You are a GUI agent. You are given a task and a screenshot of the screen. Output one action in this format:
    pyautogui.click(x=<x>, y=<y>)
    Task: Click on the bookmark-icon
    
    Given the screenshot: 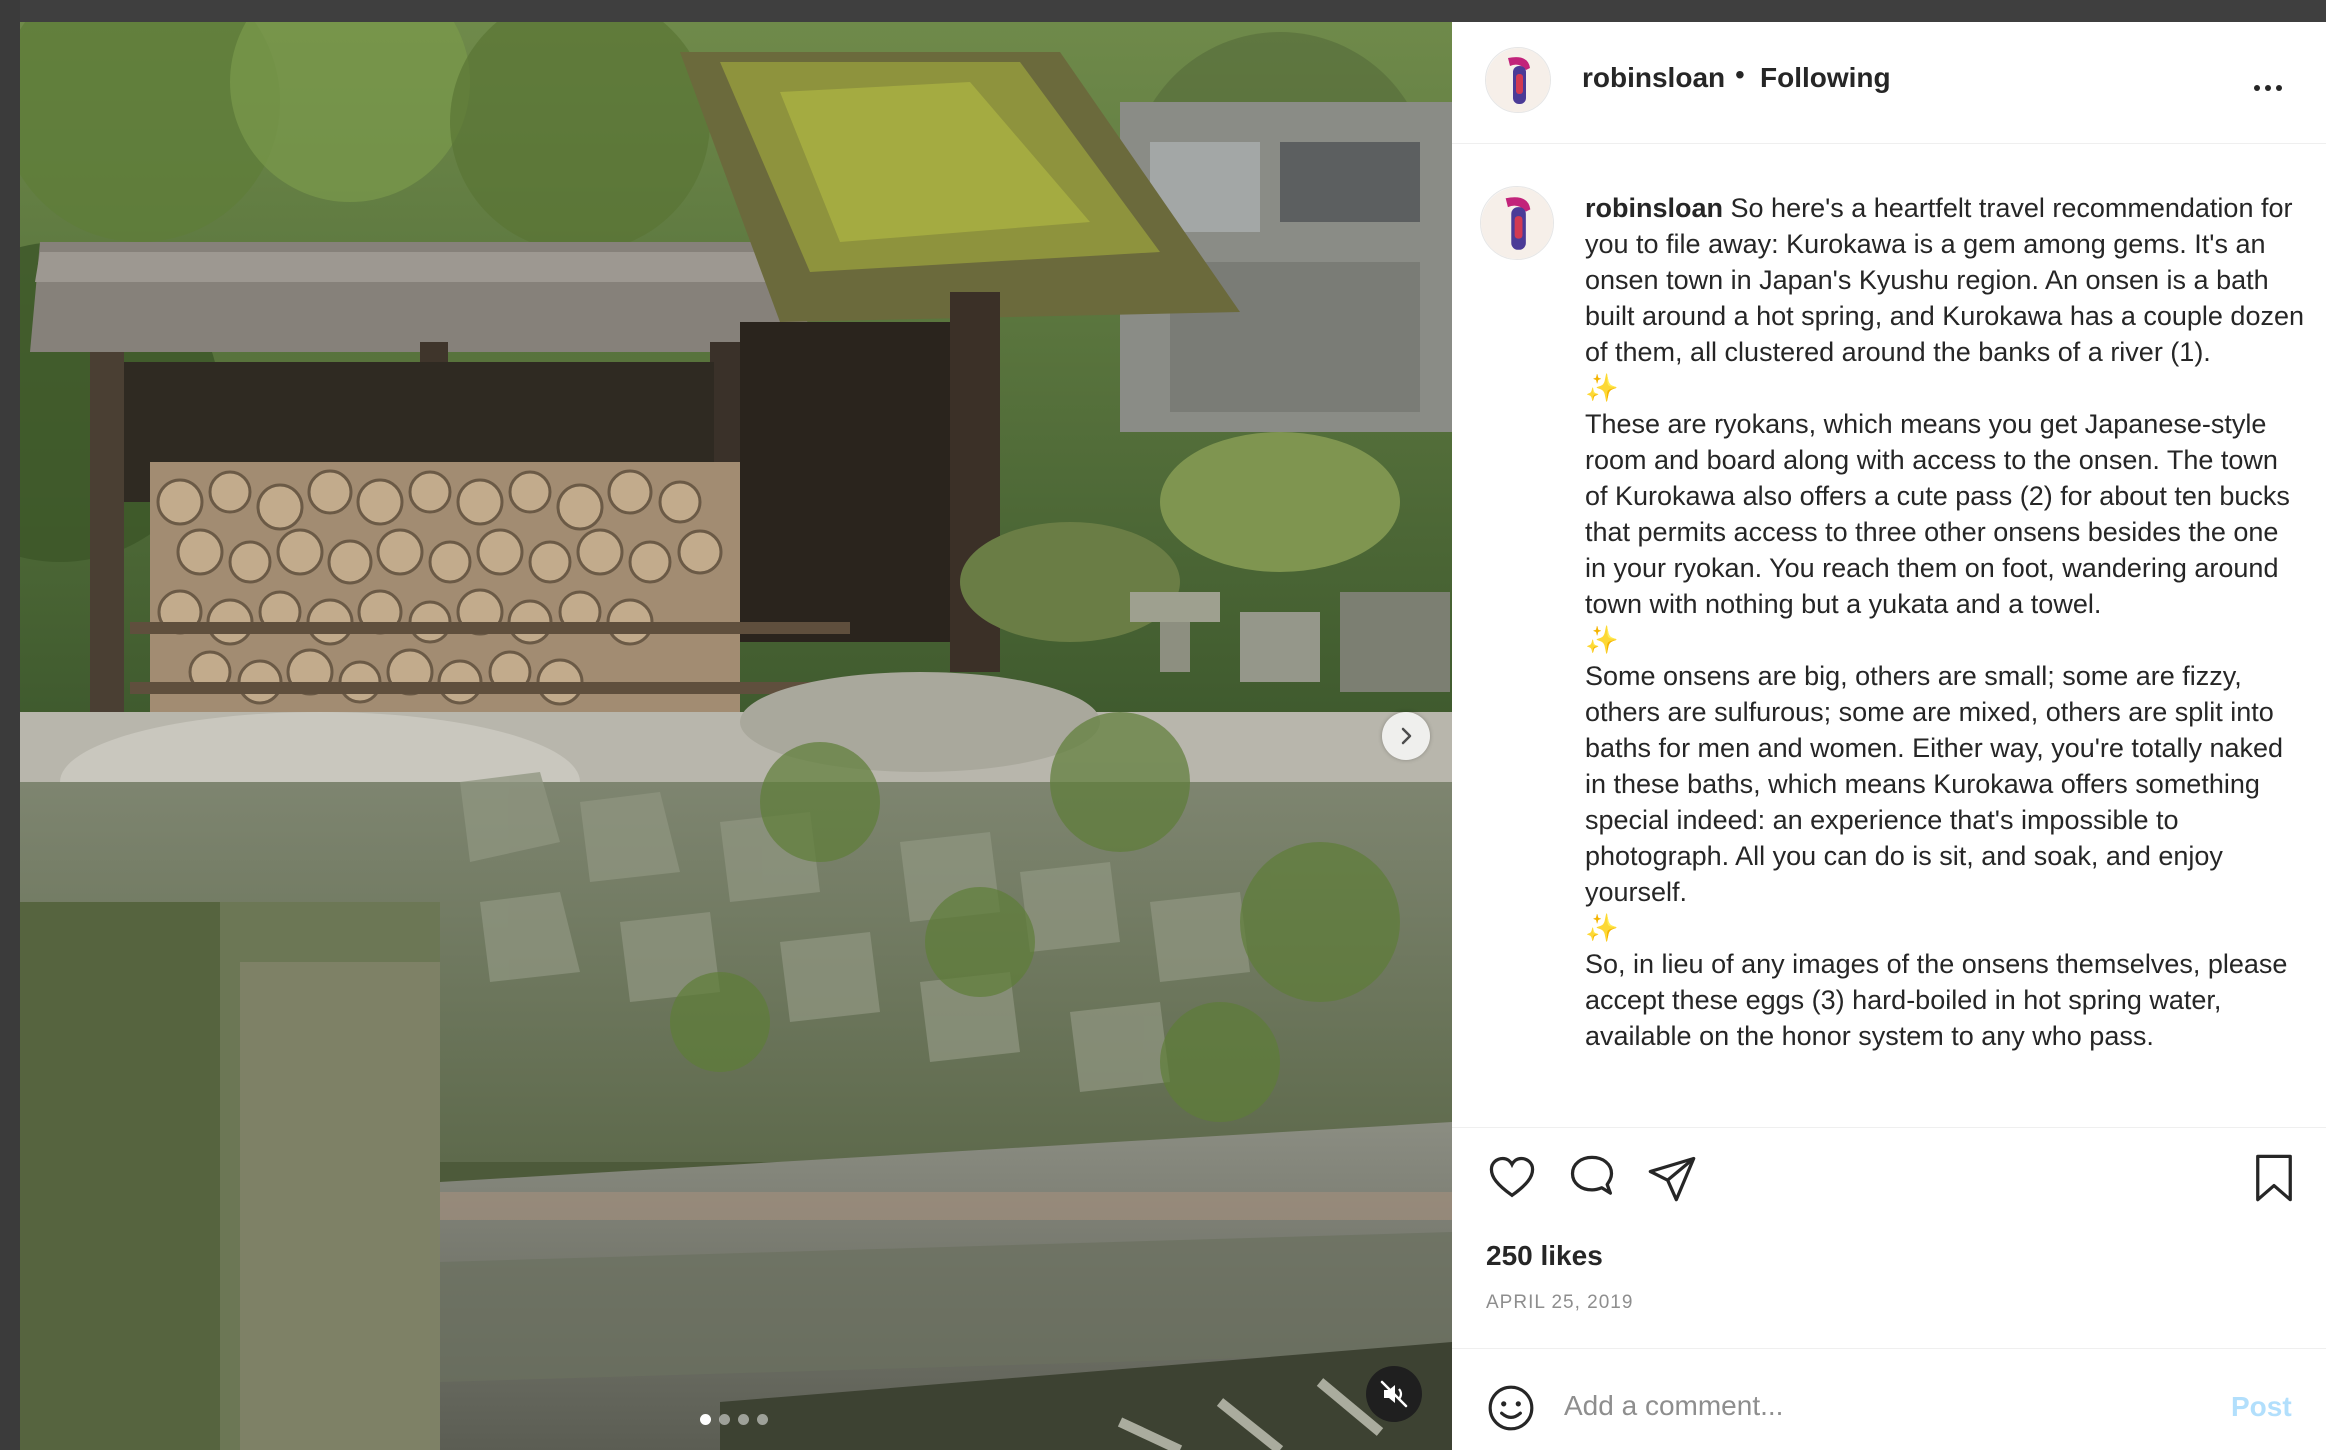 What is the action you would take?
    pyautogui.click(x=2274, y=1178)
    